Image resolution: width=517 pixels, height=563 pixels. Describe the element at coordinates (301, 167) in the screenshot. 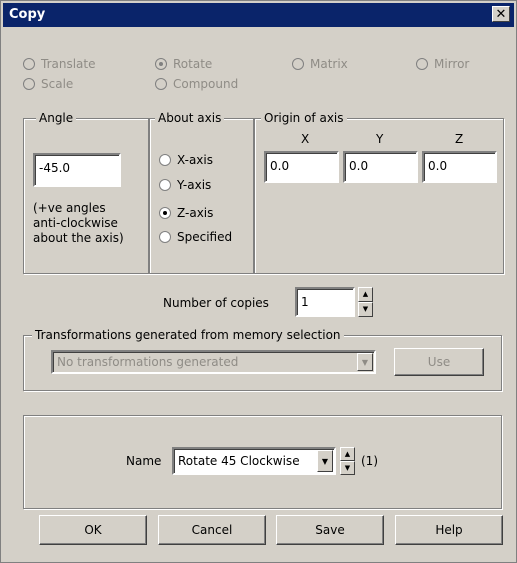

I see `origin-x-input: 0.0` at that location.